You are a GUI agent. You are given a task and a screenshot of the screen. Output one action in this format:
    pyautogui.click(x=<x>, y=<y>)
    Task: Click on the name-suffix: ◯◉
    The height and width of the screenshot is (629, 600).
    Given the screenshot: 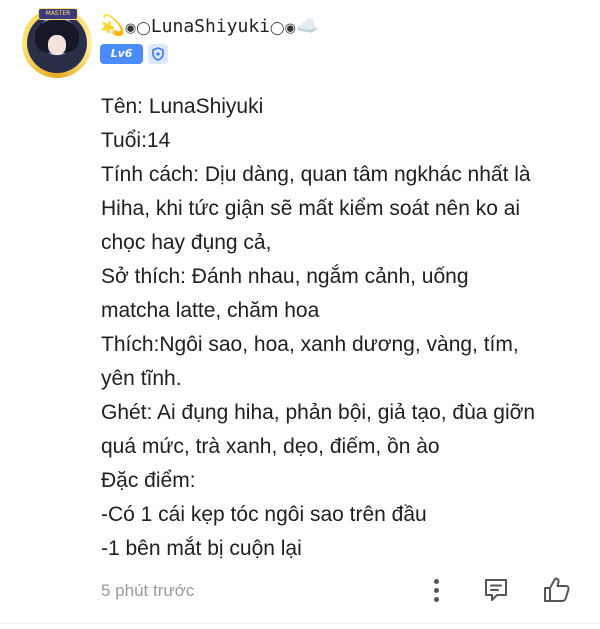 What is the action you would take?
    pyautogui.click(x=283, y=28)
    